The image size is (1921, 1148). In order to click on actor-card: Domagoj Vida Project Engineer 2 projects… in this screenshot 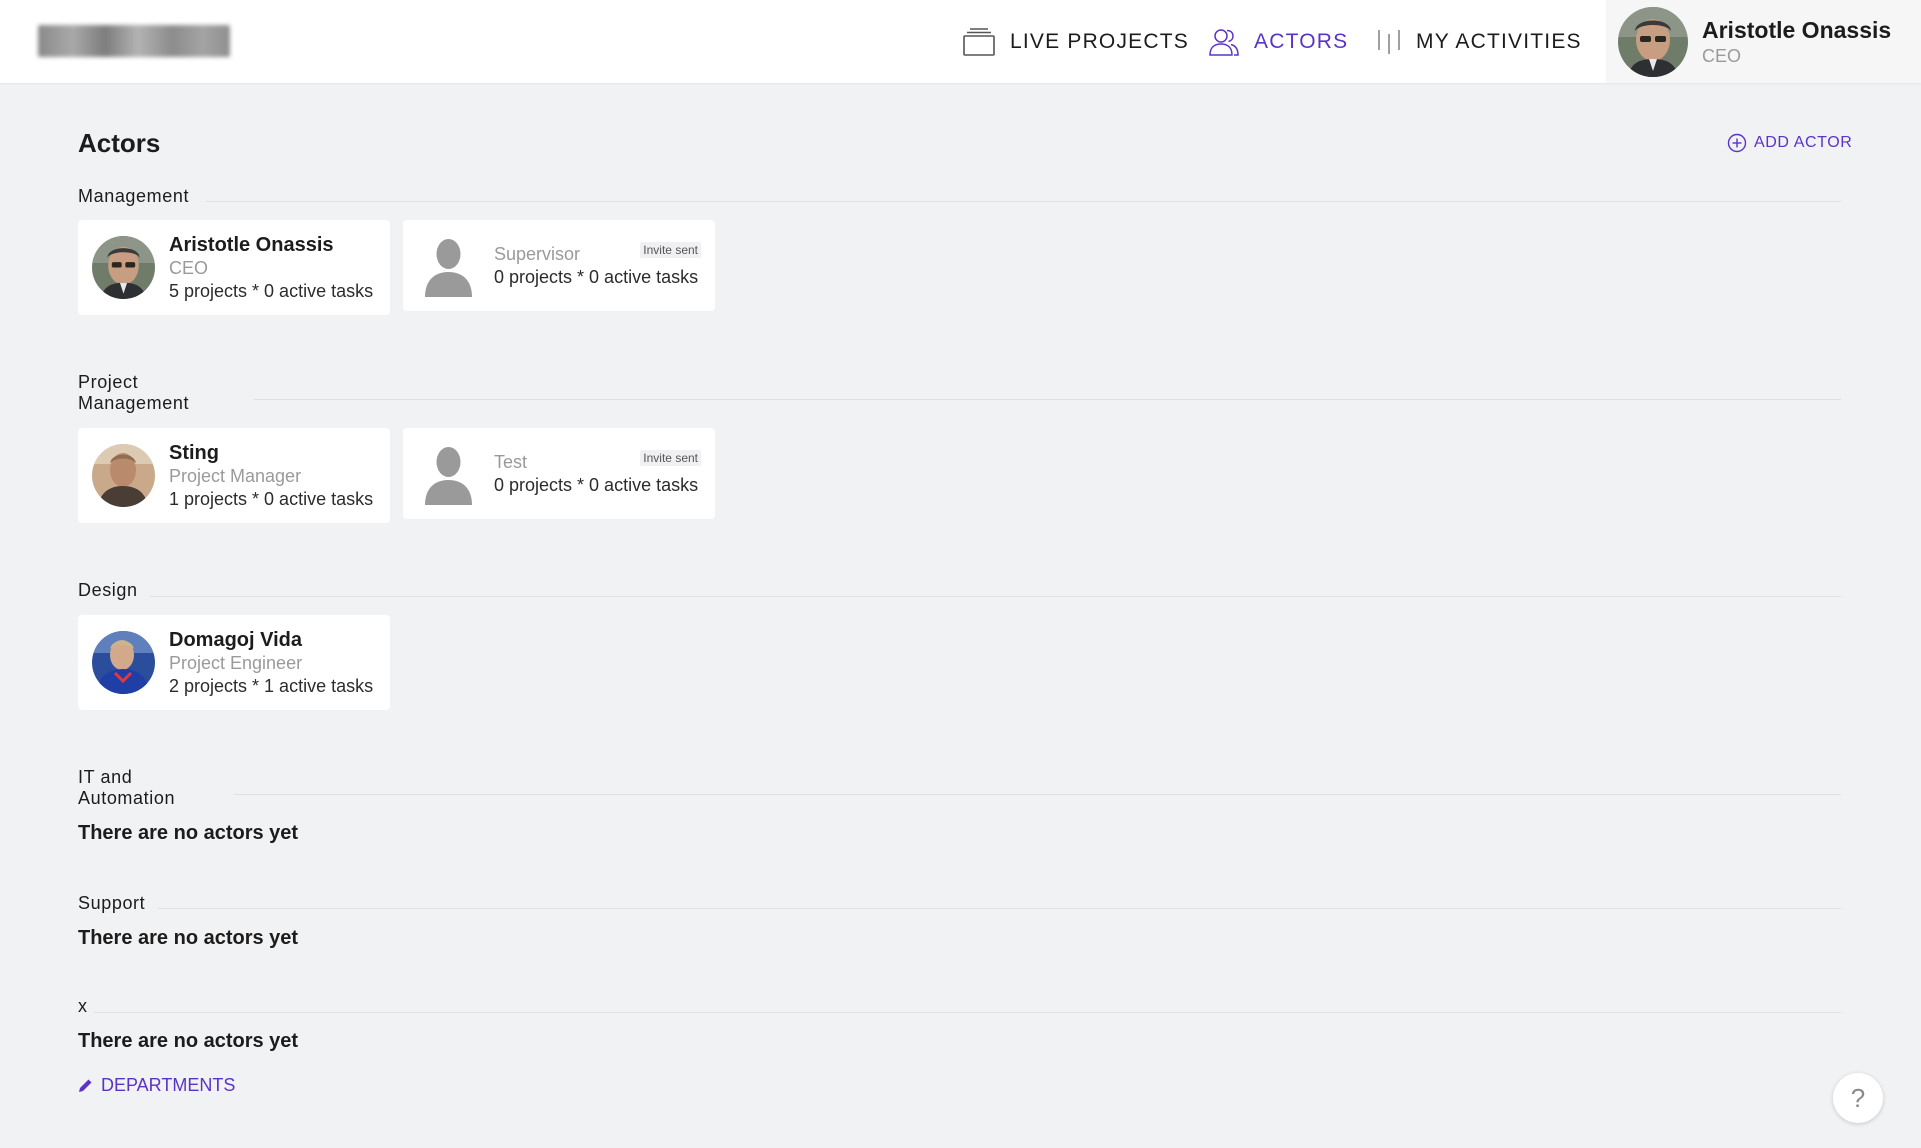, I will do `click(234, 662)`.